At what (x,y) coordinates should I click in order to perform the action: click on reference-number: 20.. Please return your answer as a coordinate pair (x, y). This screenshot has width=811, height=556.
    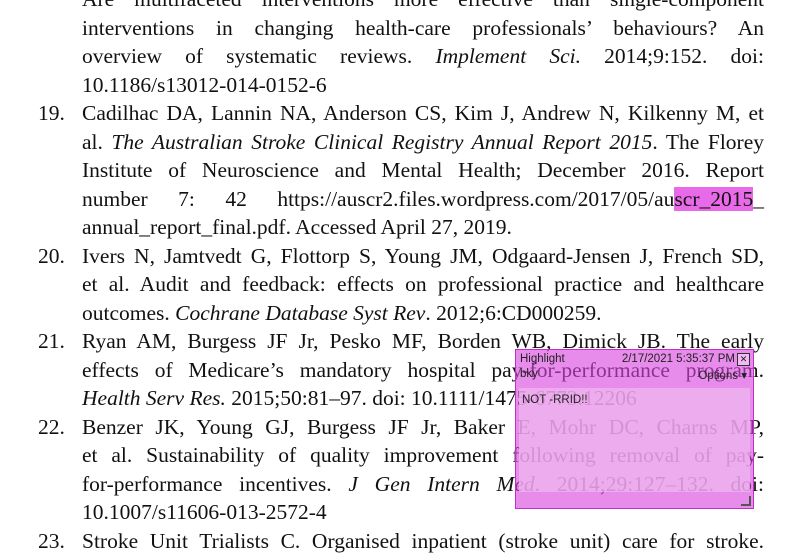
    Looking at the image, I should click on (51, 255).